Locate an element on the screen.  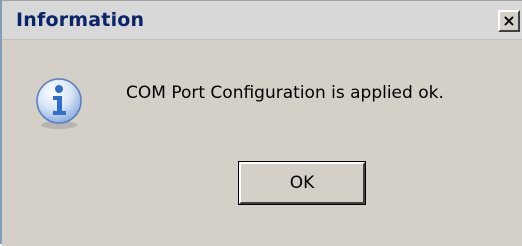
ok-button: OK is located at coordinates (302, 183).